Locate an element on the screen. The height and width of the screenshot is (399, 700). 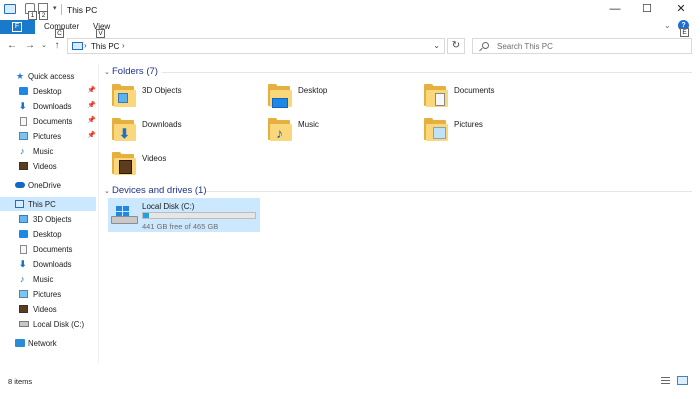
nav-pc-desktop: Desktop is located at coordinates (48, 234).